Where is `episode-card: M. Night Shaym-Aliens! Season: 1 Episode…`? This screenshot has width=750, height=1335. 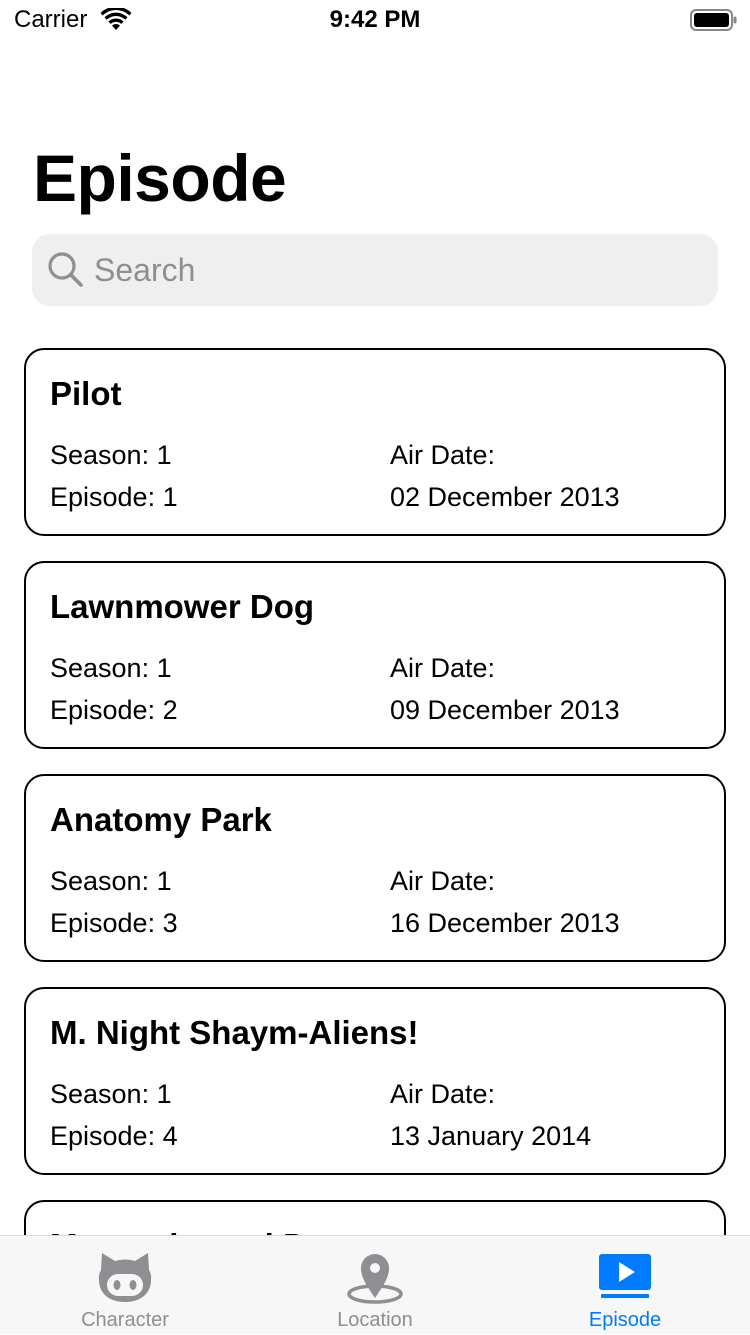
episode-card: M. Night Shaym-Aliens! Season: 1 Episode… is located at coordinates (375, 1081).